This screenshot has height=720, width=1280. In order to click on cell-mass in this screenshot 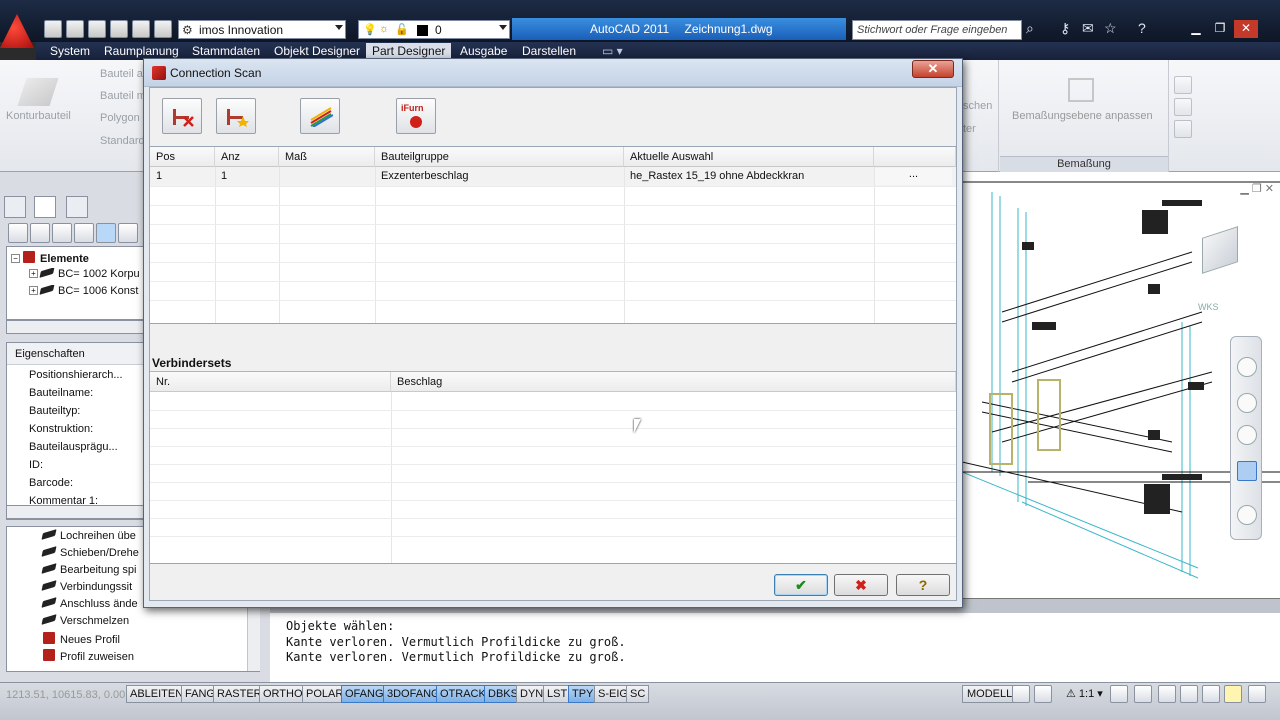, I will do `click(327, 176)`.